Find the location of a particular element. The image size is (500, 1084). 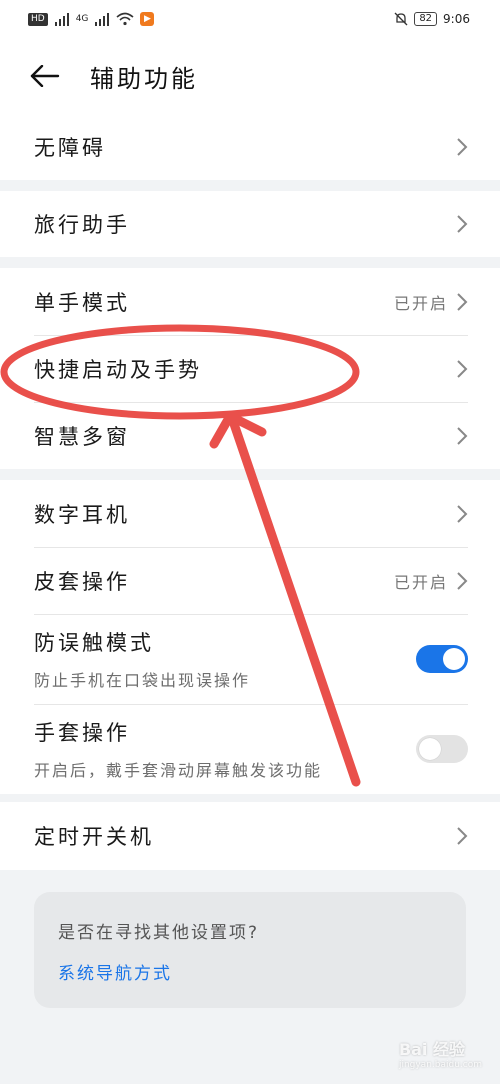

battery-icon: 82 is located at coordinates (426, 19).